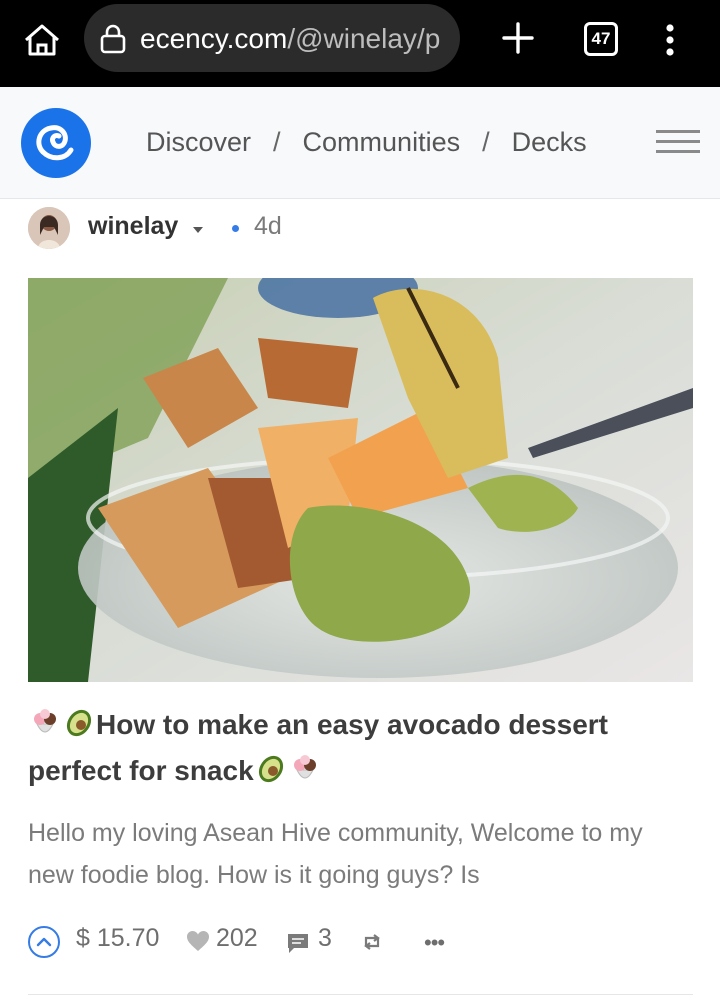  I want to click on nav-discover: Discover, so click(198, 142).